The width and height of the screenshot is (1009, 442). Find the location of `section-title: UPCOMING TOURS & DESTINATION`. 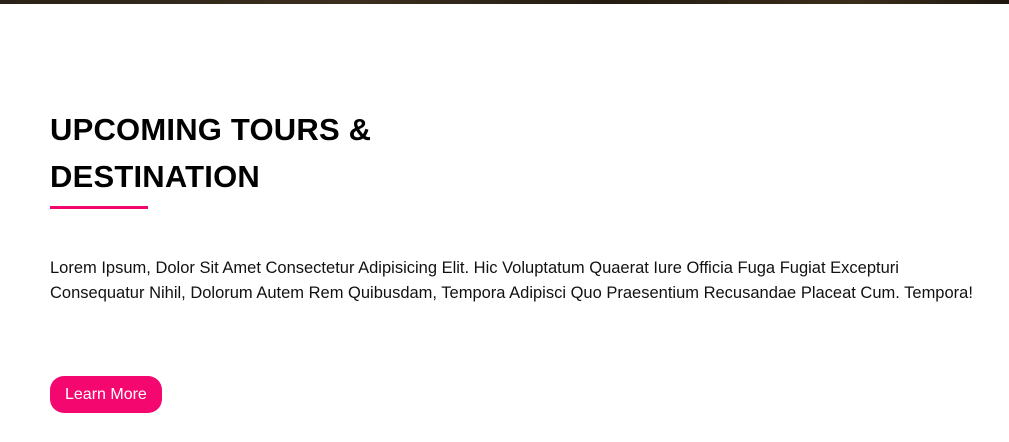

section-title: UPCOMING TOURS & DESTINATION is located at coordinates (211, 153).